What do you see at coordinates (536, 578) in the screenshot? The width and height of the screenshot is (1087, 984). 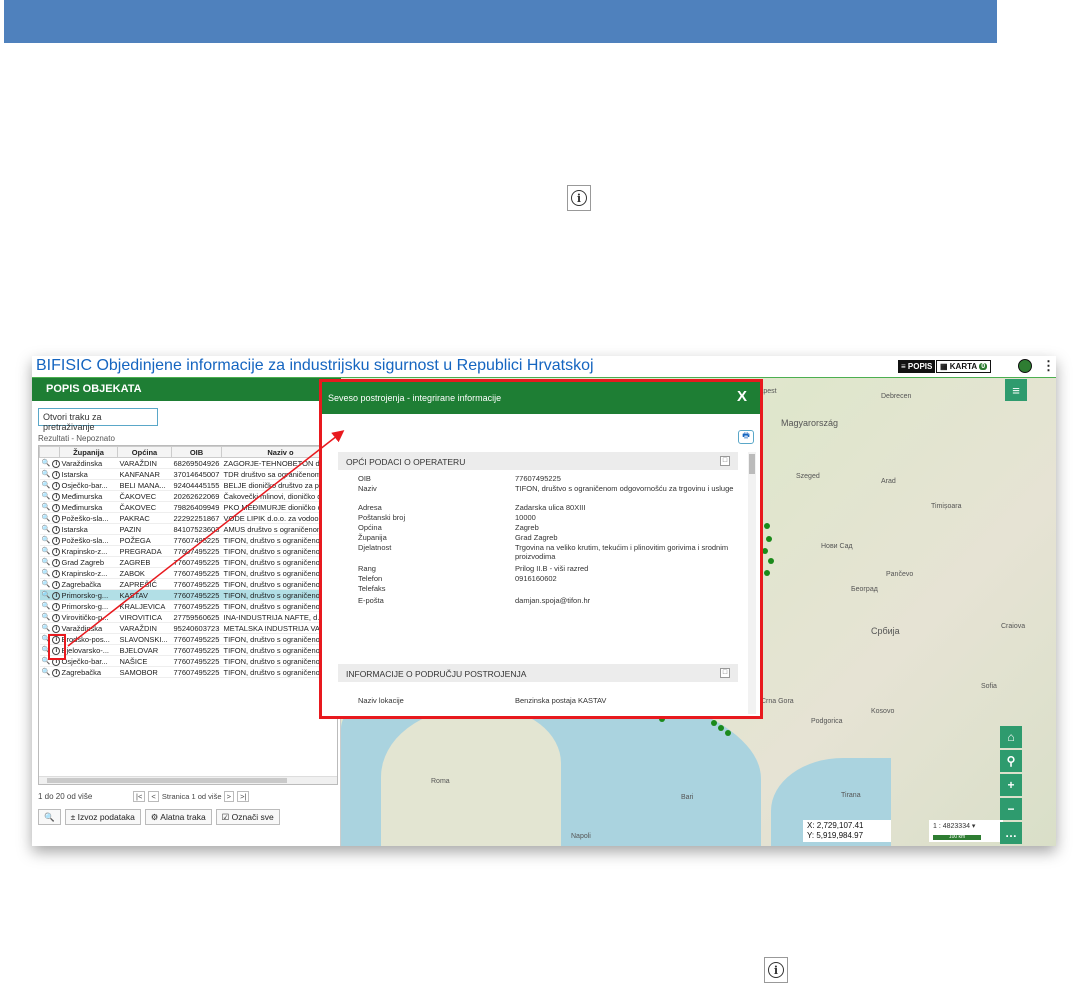 I see `field-value: 0916160602` at bounding box center [536, 578].